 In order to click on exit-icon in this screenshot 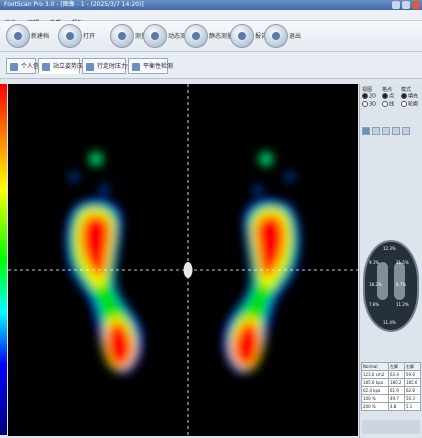, I will do `click(276, 36)`.